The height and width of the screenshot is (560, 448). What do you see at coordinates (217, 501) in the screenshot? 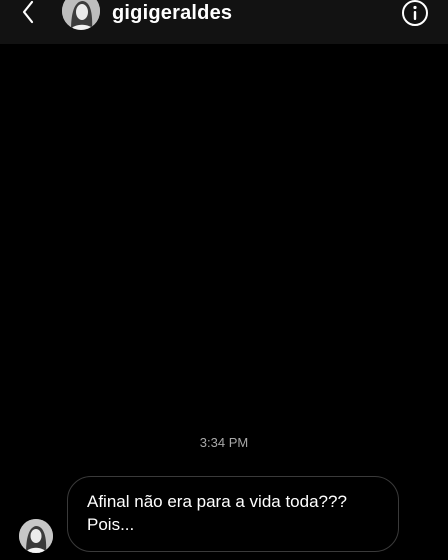
I see `message-text-line: Afinal não era para a vida toda???` at bounding box center [217, 501].